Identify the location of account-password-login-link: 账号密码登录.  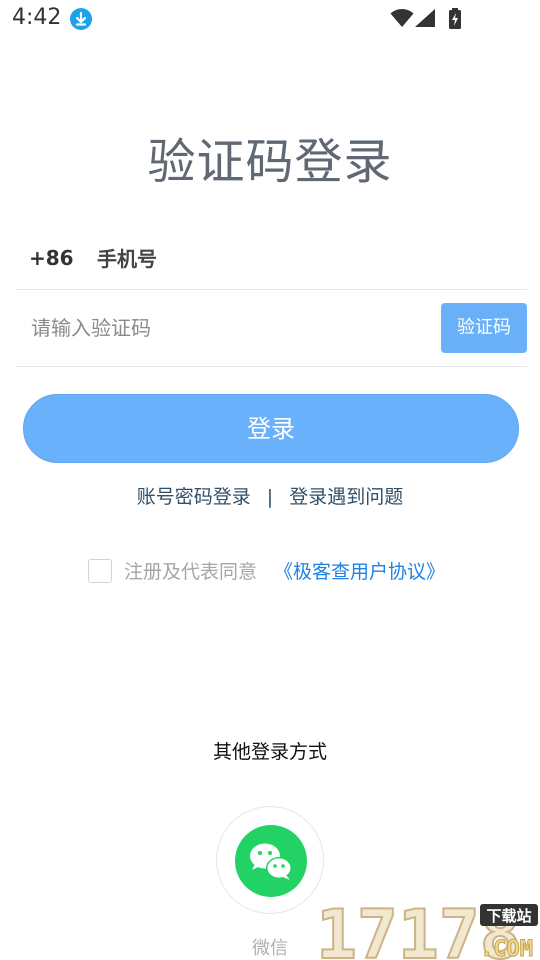
(194, 495).